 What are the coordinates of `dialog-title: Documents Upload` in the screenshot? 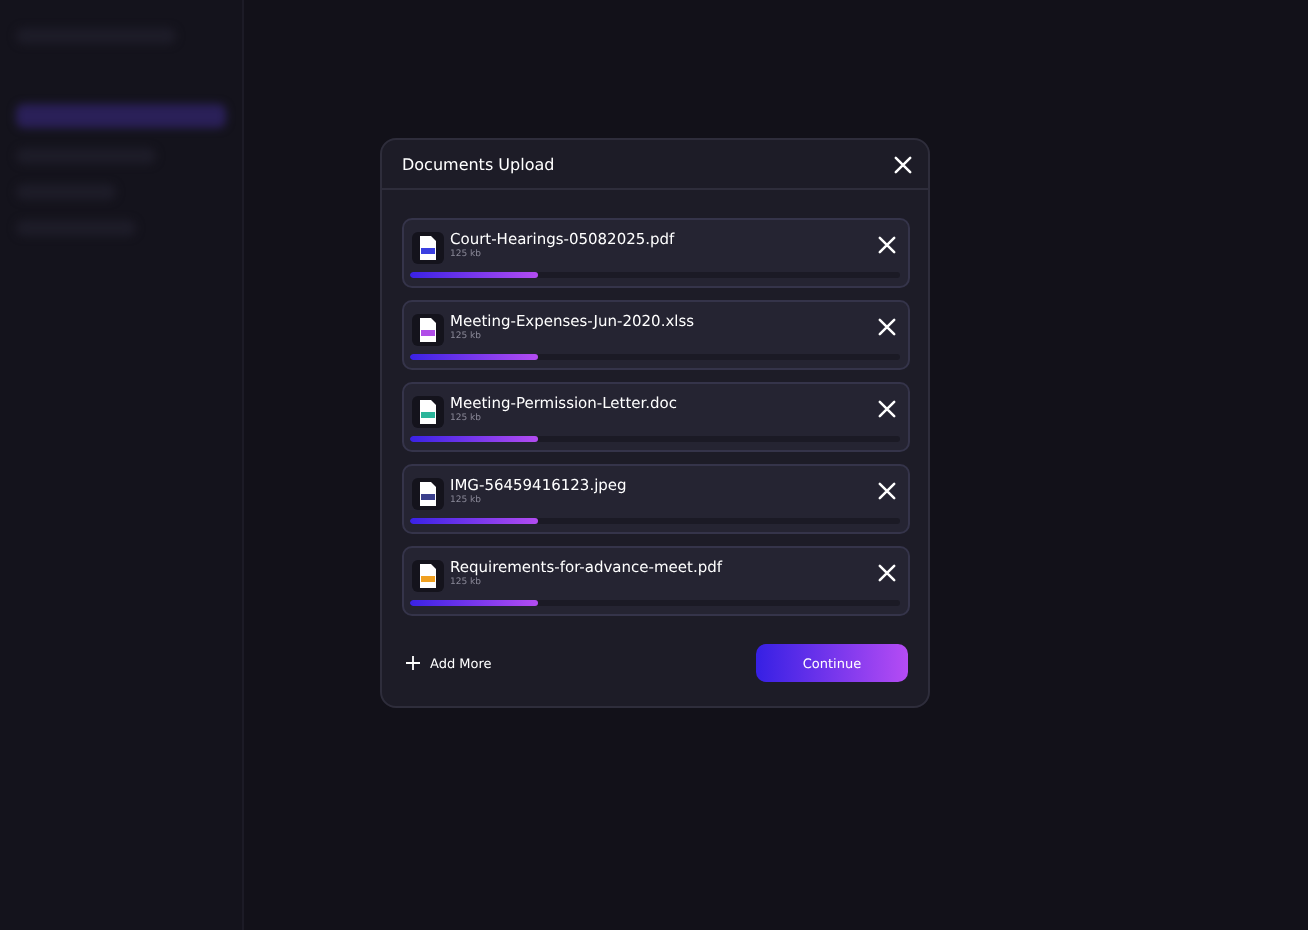 It's located at (478, 164).